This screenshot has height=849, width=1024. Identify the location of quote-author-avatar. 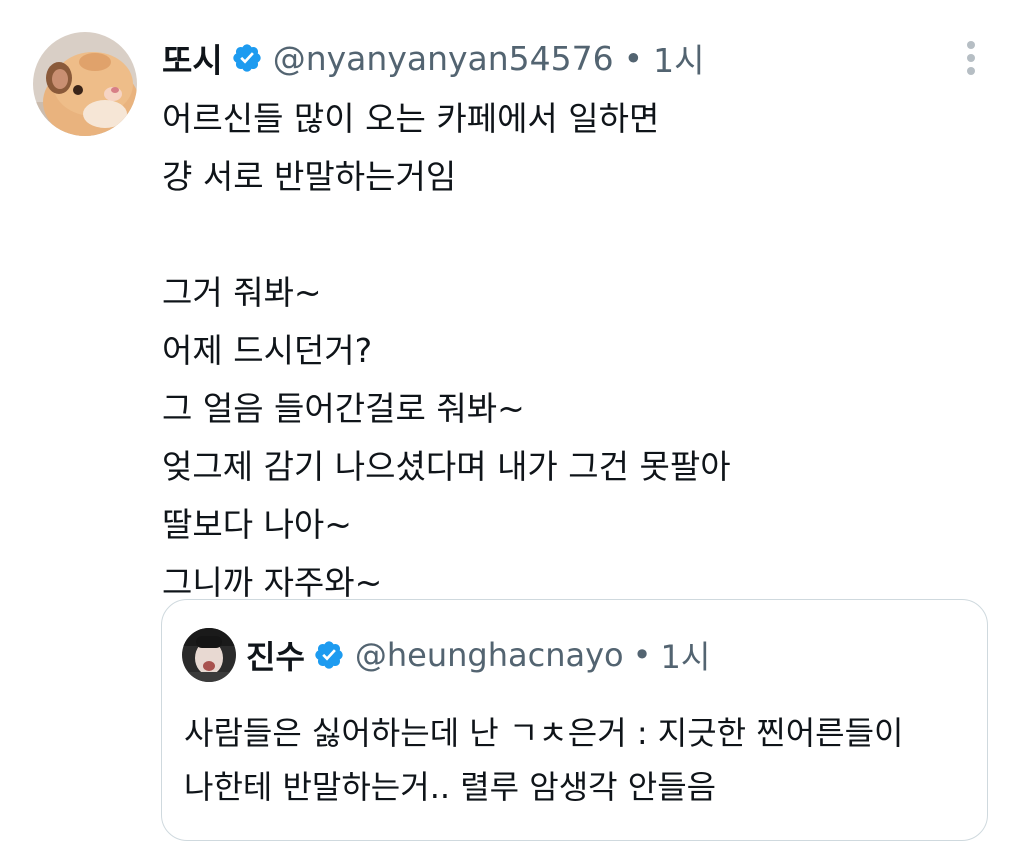
(209, 655).